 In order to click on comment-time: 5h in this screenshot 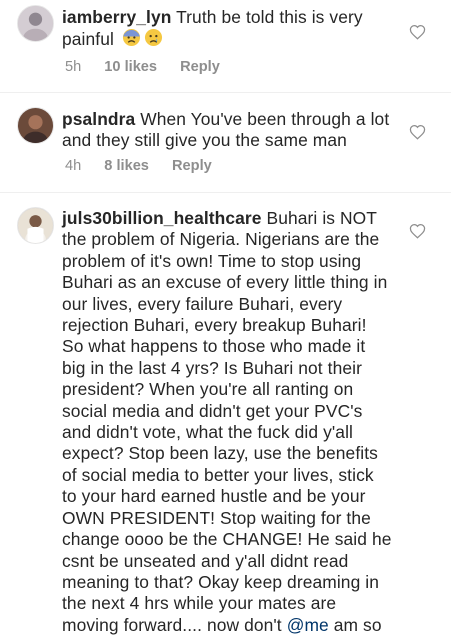, I will do `click(73, 67)`.